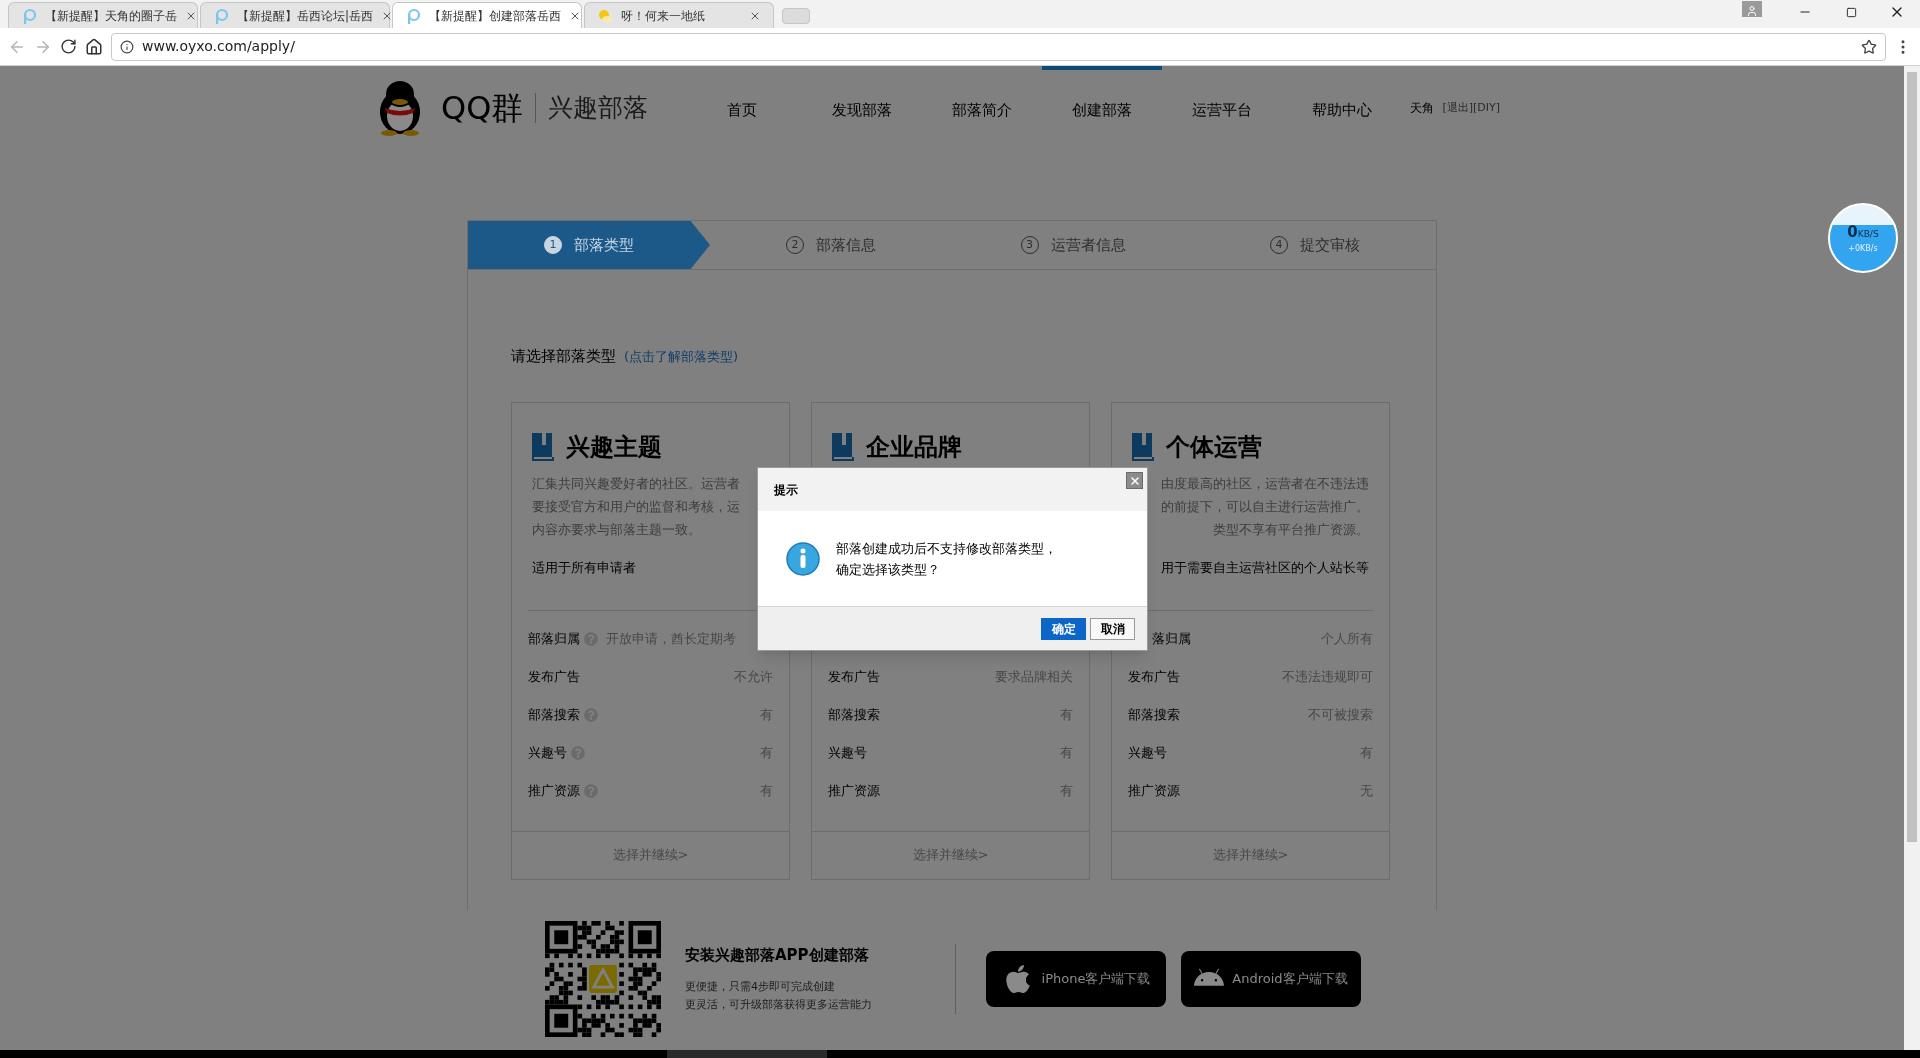 The width and height of the screenshot is (1920, 1058). I want to click on speed-unit: KB/S, so click(1868, 234).